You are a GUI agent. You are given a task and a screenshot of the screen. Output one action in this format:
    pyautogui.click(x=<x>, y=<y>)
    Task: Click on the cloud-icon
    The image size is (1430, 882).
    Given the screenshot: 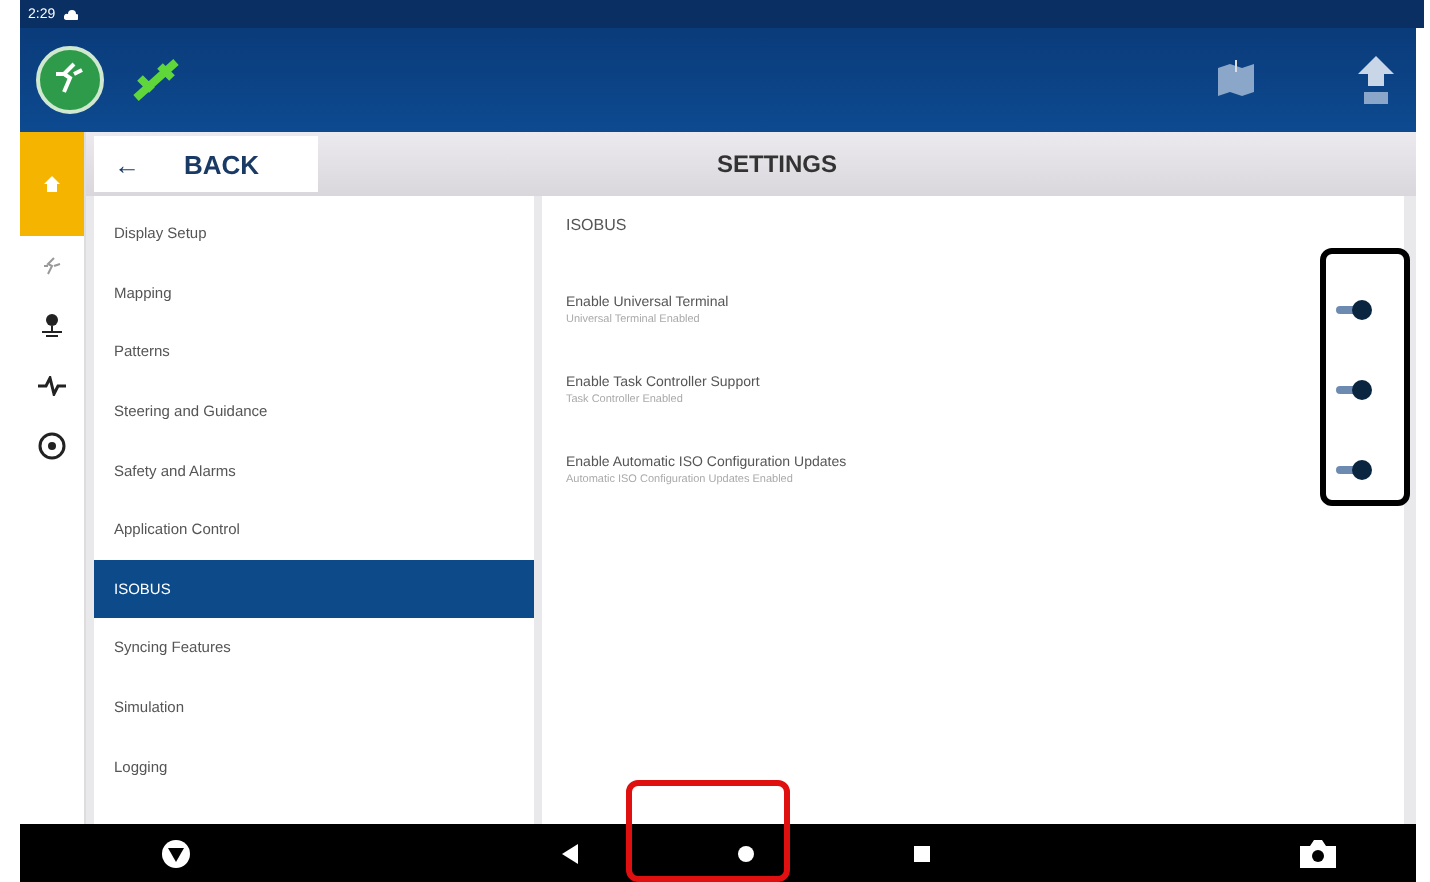 What is the action you would take?
    pyautogui.click(x=70, y=14)
    